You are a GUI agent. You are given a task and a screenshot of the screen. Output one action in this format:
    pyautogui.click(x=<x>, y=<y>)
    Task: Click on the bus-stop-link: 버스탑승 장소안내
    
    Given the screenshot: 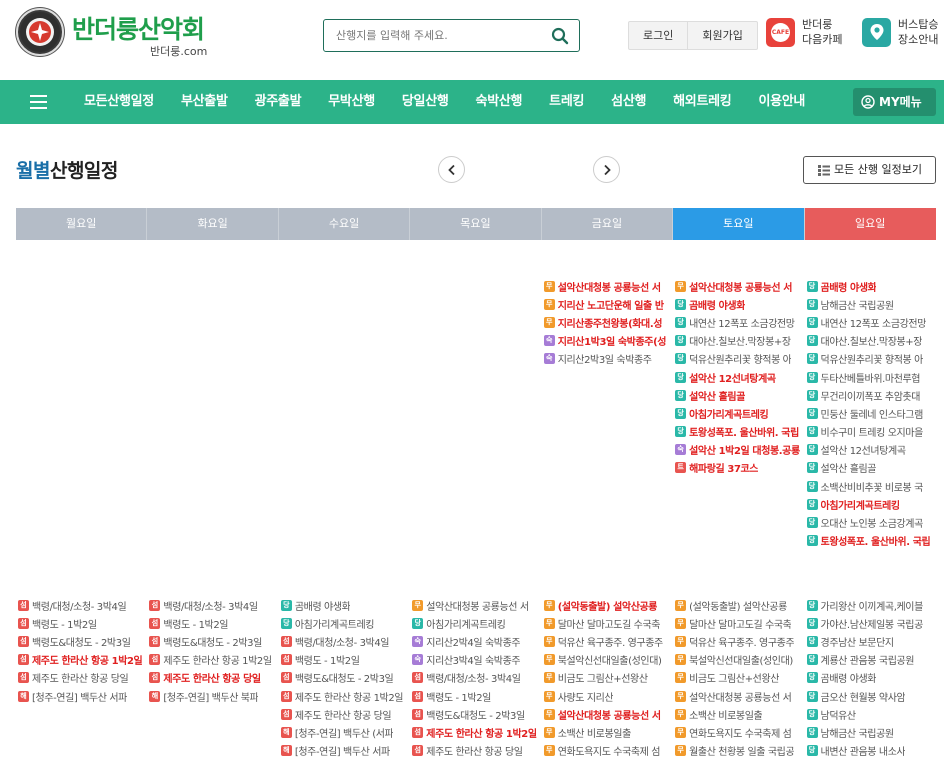 What is the action you would take?
    pyautogui.click(x=900, y=32)
    